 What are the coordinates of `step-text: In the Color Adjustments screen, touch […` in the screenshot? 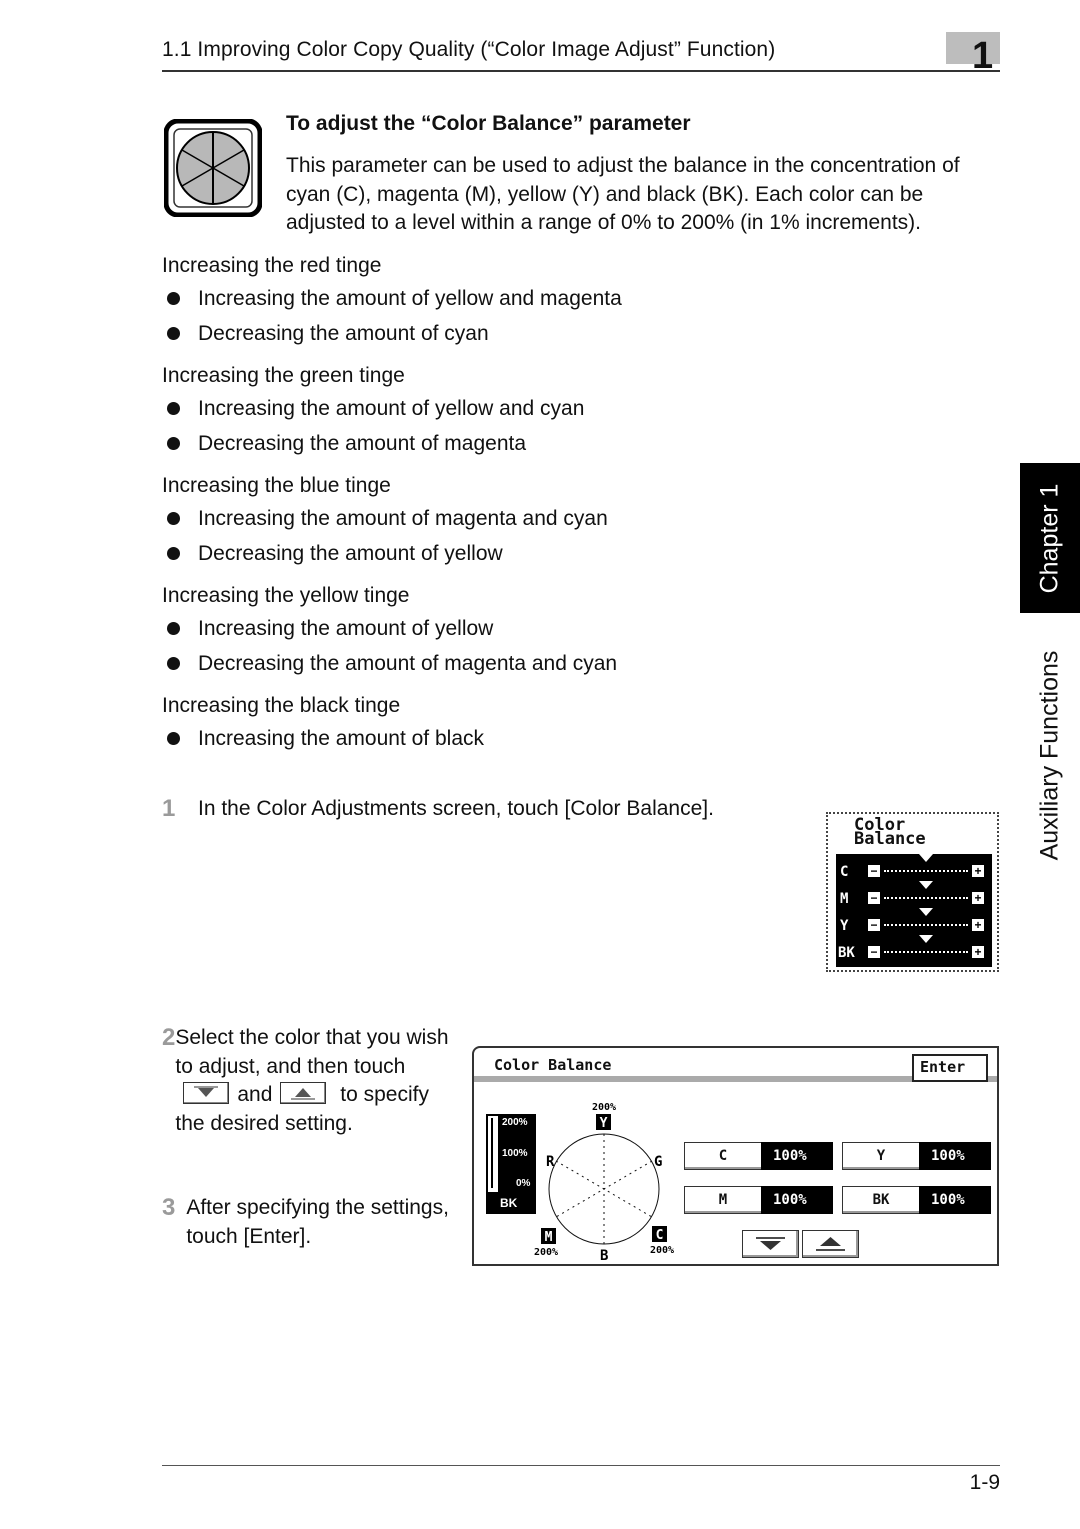 It's located at (456, 808).